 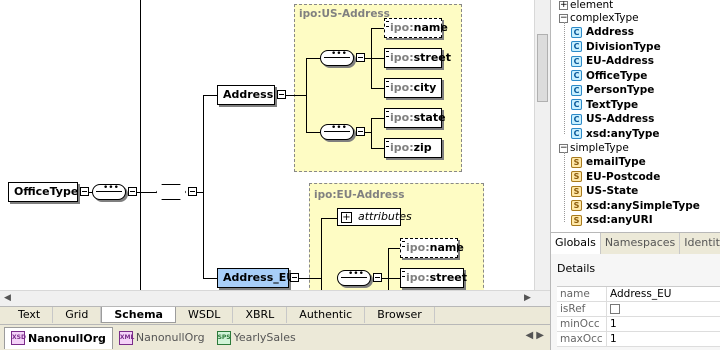 What do you see at coordinates (326, 315) in the screenshot?
I see `tab-authentic-view: Authentic` at bounding box center [326, 315].